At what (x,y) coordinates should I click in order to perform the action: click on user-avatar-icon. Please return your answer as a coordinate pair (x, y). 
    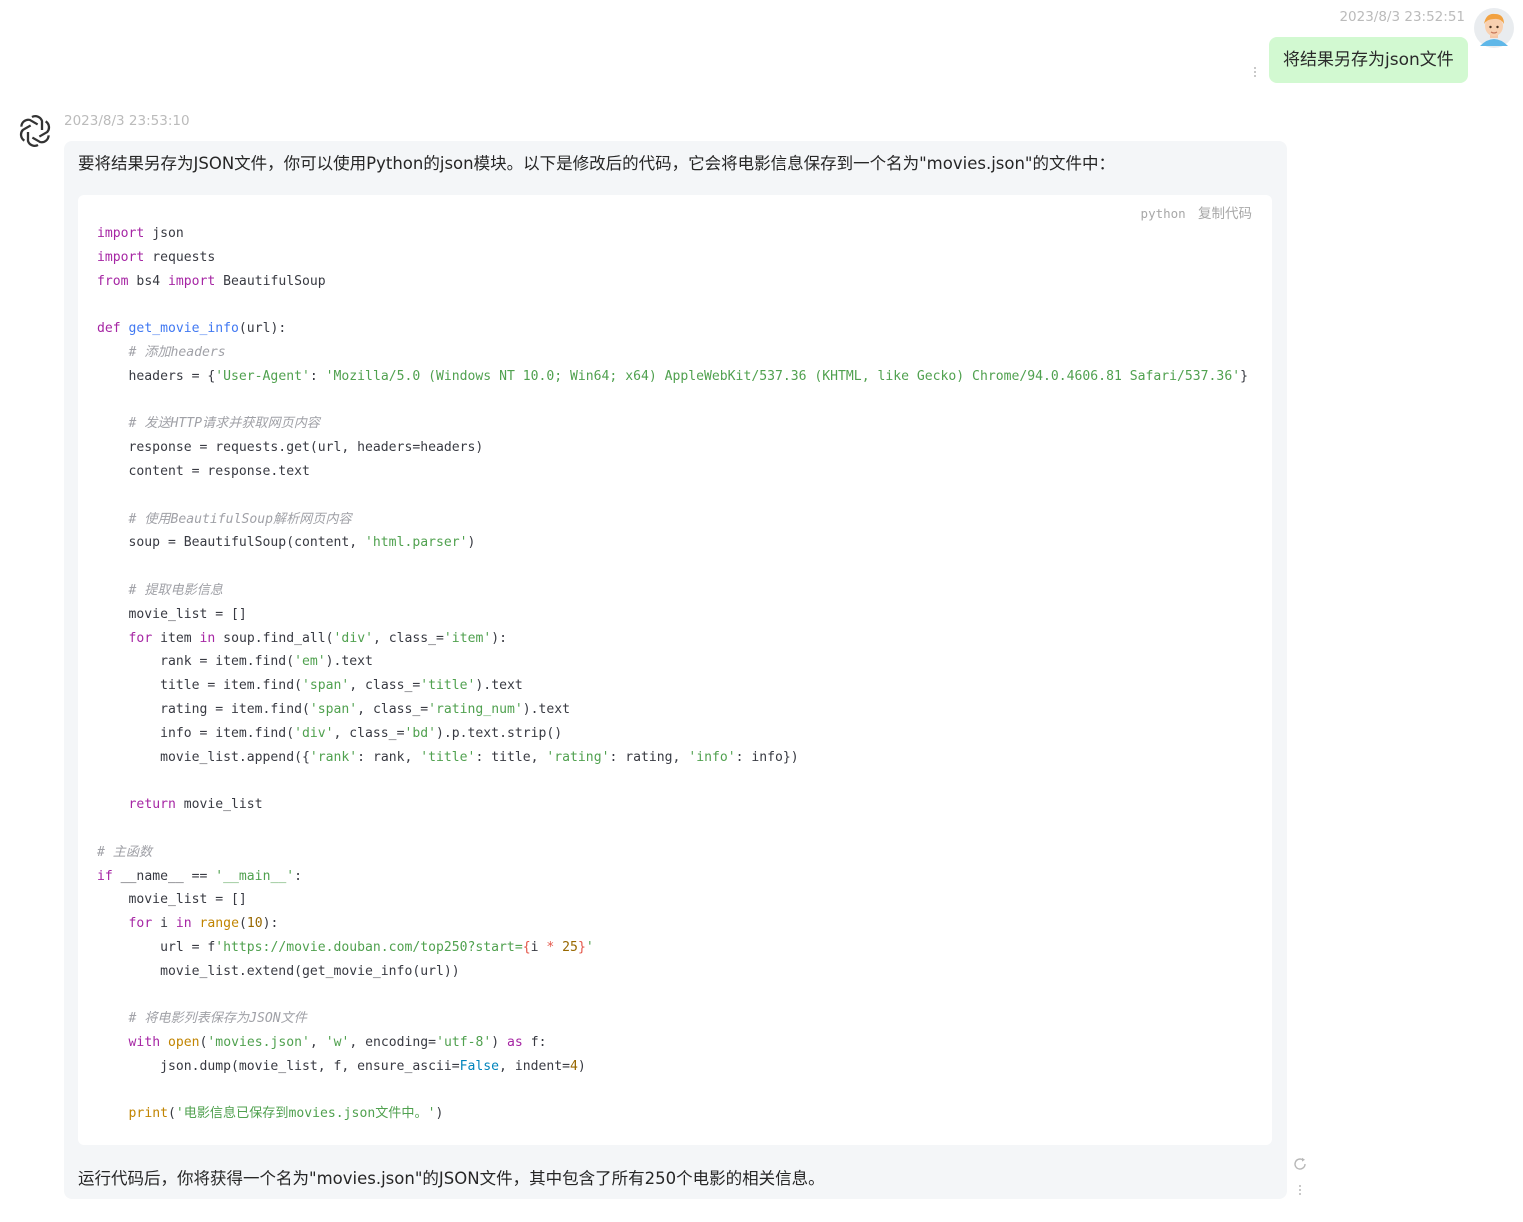
    Looking at the image, I should click on (1494, 28).